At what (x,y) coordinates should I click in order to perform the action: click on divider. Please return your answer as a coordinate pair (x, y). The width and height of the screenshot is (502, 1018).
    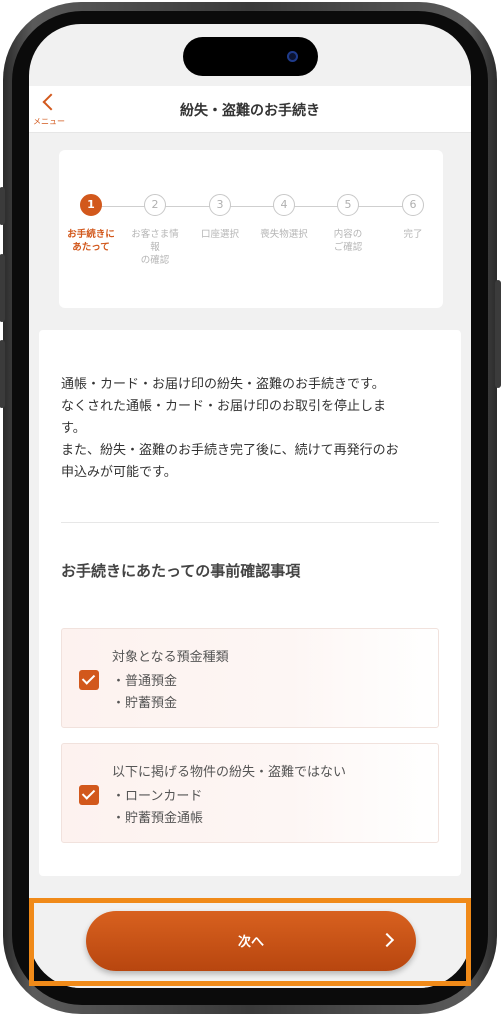
    Looking at the image, I should click on (250, 522).